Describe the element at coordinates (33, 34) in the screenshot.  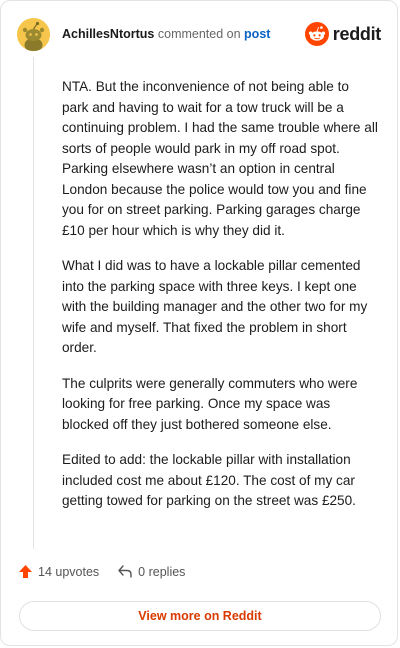
I see `snoo-avatar-icon` at that location.